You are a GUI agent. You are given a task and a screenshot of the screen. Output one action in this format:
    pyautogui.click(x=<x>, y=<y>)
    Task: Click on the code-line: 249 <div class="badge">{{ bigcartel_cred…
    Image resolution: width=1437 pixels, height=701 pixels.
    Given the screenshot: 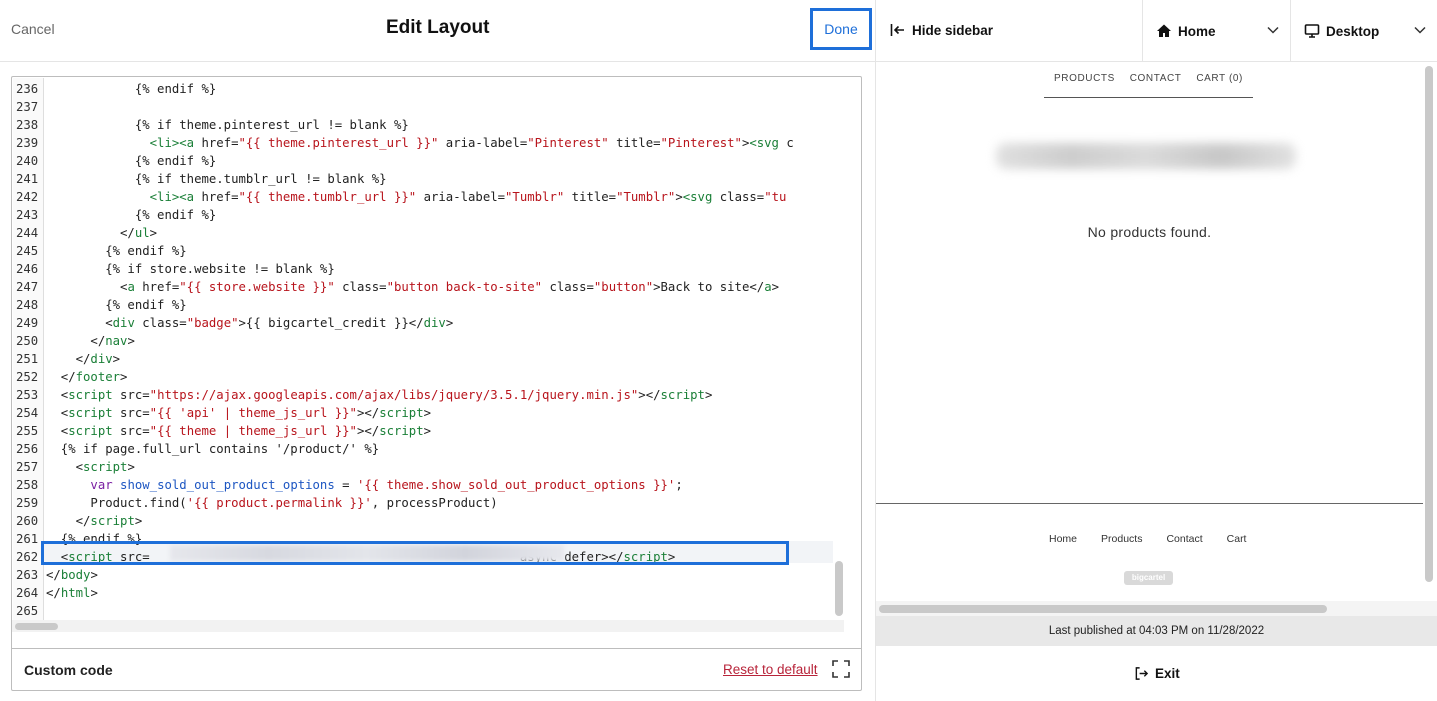 What is the action you would take?
    pyautogui.click(x=423, y=323)
    